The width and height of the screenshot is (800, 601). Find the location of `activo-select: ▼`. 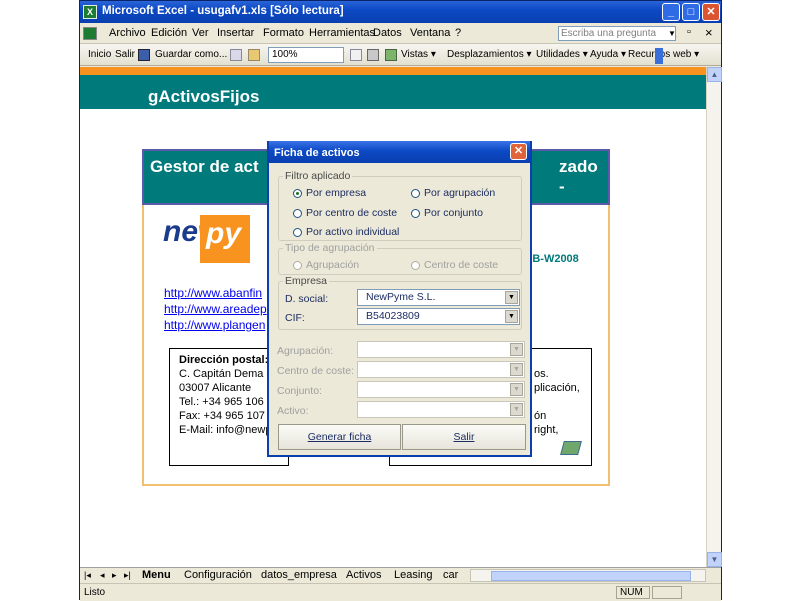

activo-select: ▼ is located at coordinates (441, 409).